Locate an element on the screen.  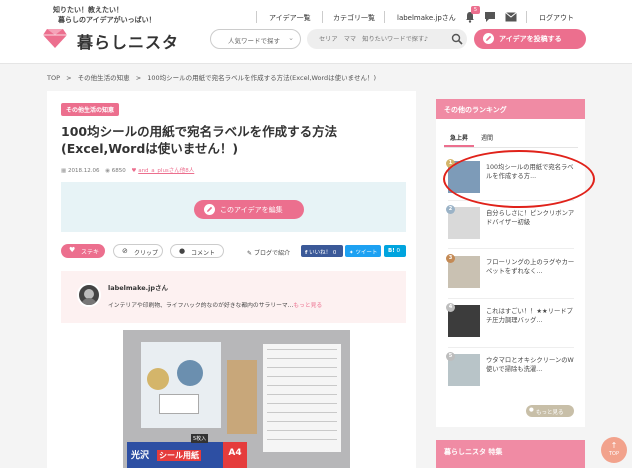
ranking-more-button: ● もっと見る is located at coordinates (550, 411).